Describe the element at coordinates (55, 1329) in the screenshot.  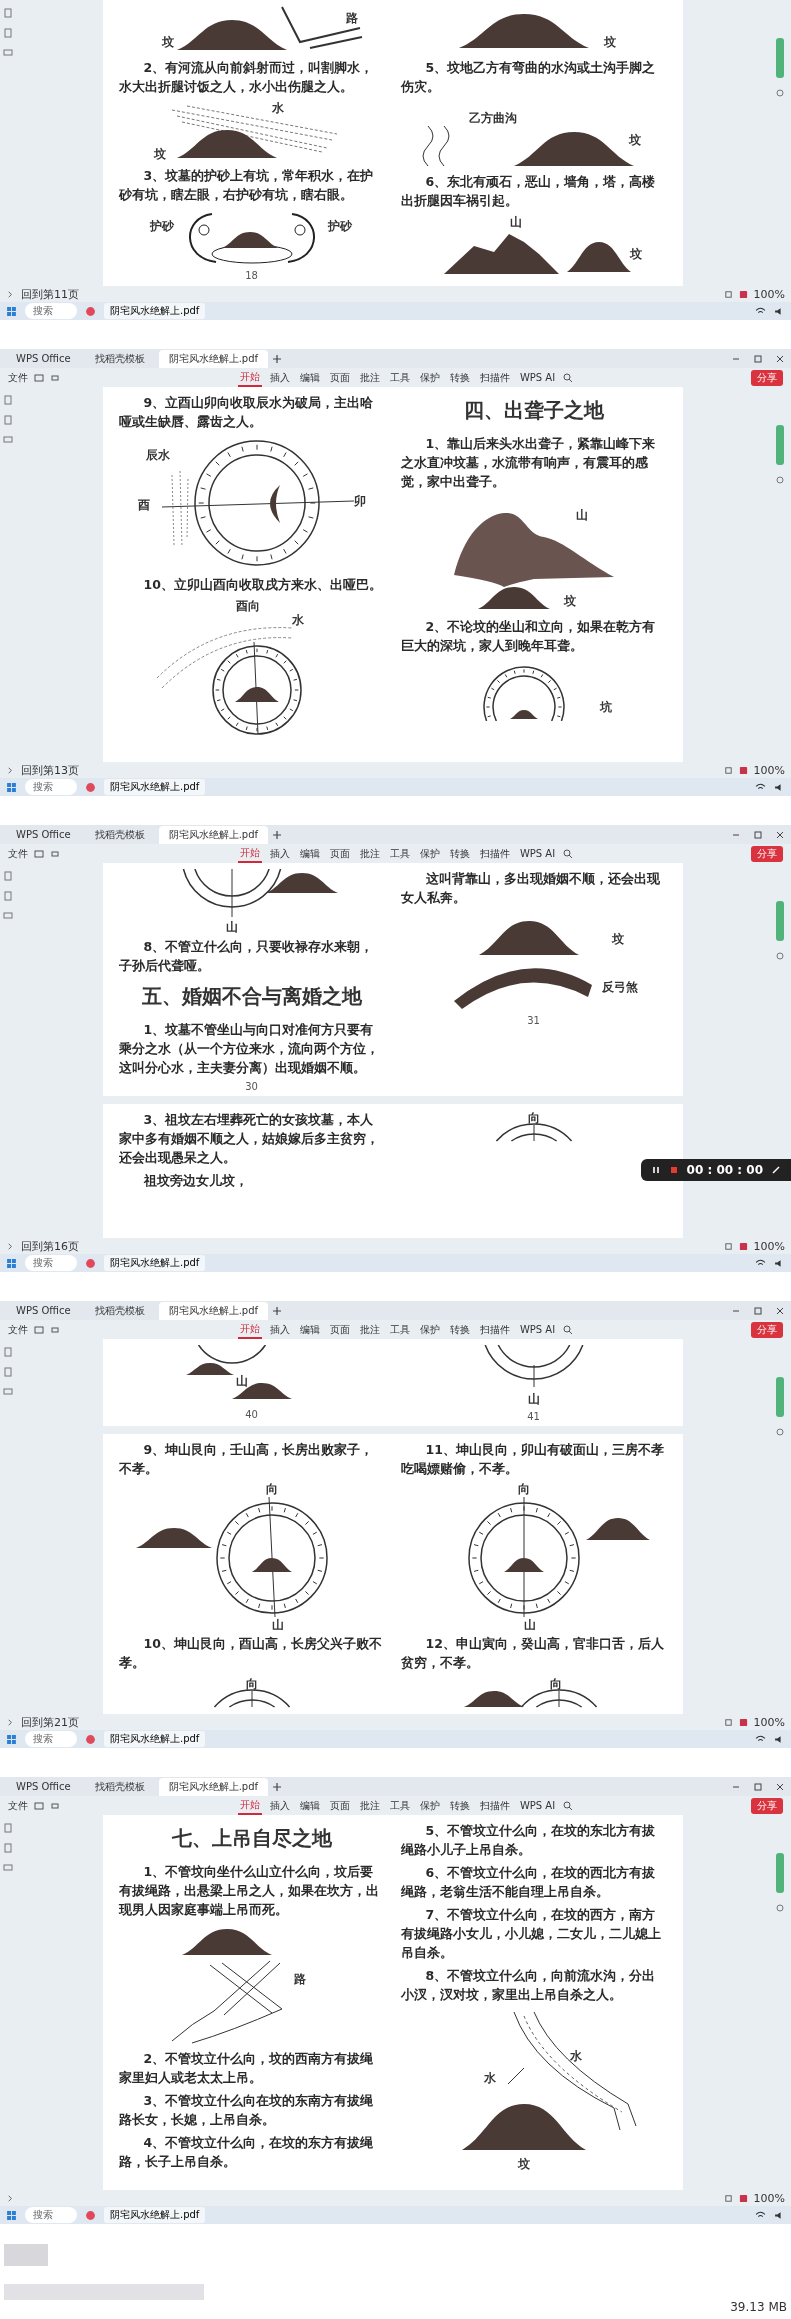
I see `print-icon` at that location.